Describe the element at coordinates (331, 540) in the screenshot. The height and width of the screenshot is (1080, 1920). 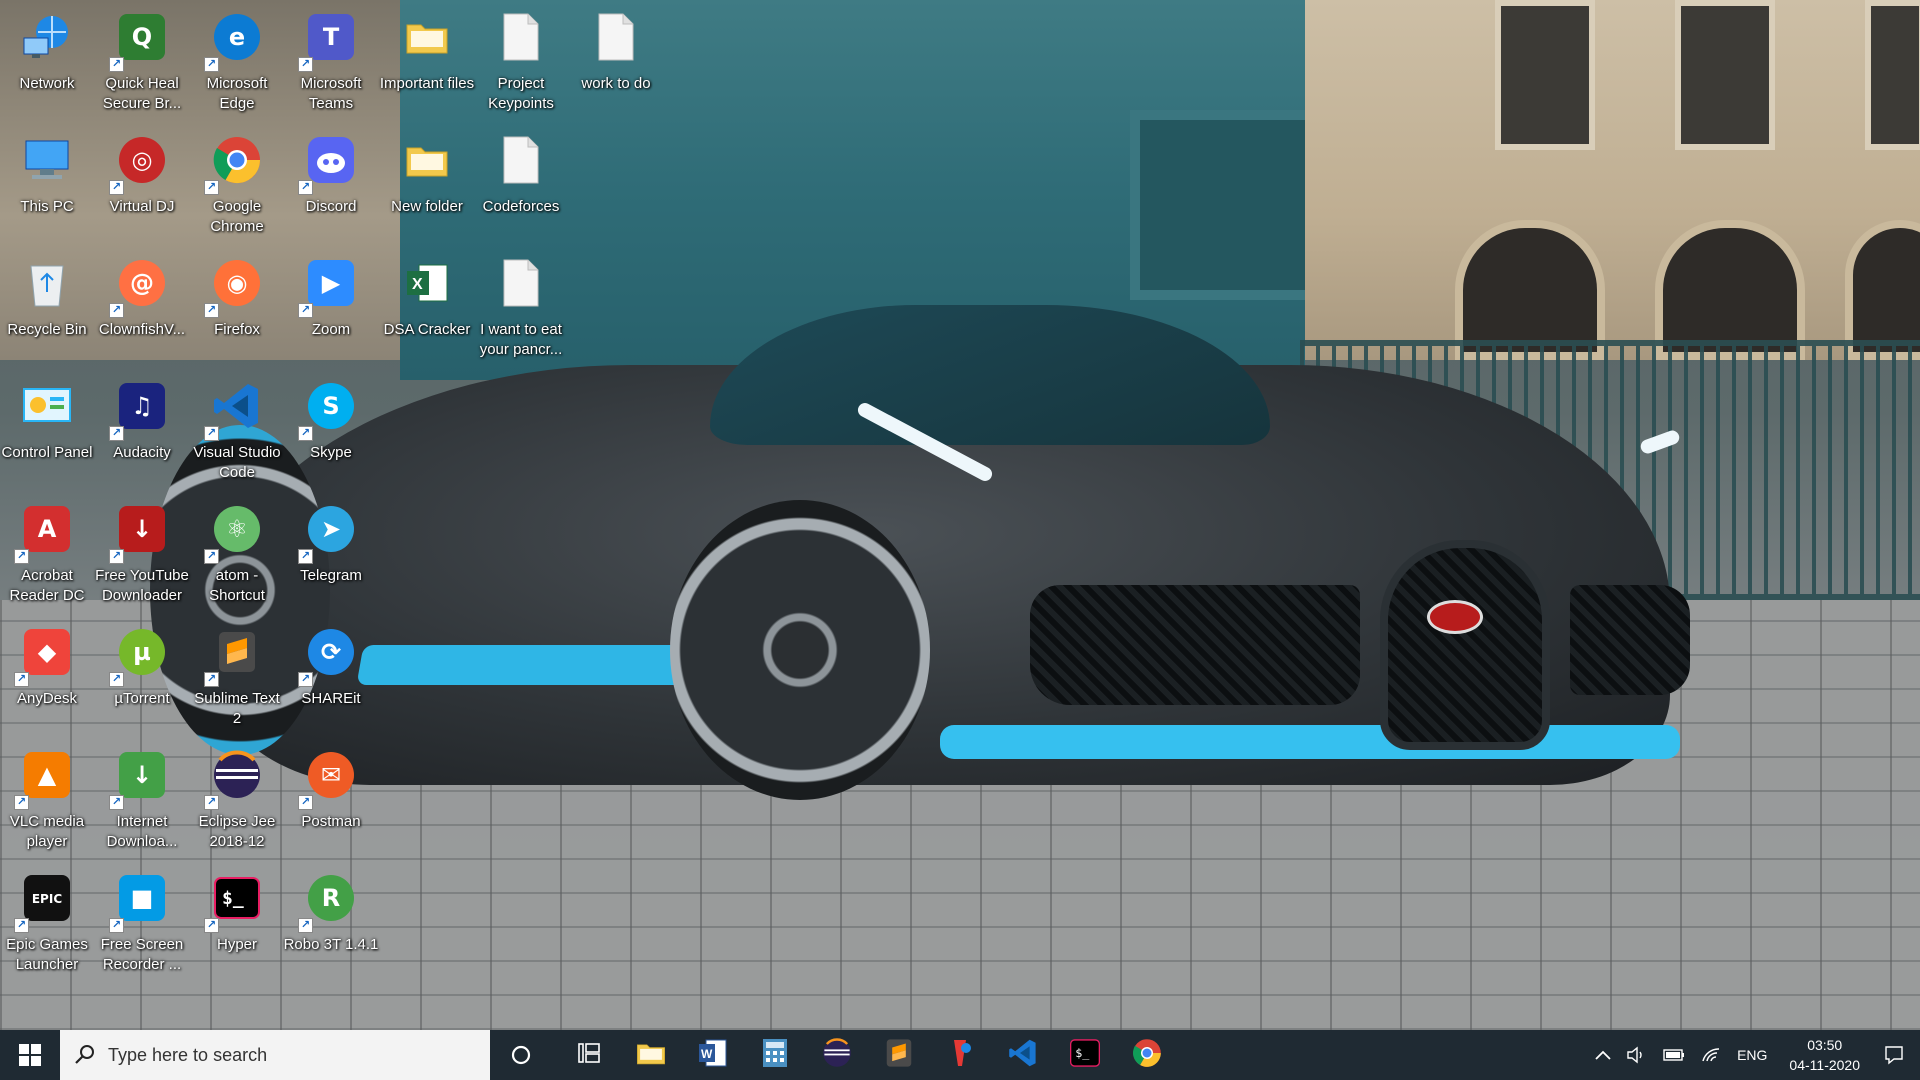
I see `desktop-icon: ➤ ↗ Telegram` at that location.